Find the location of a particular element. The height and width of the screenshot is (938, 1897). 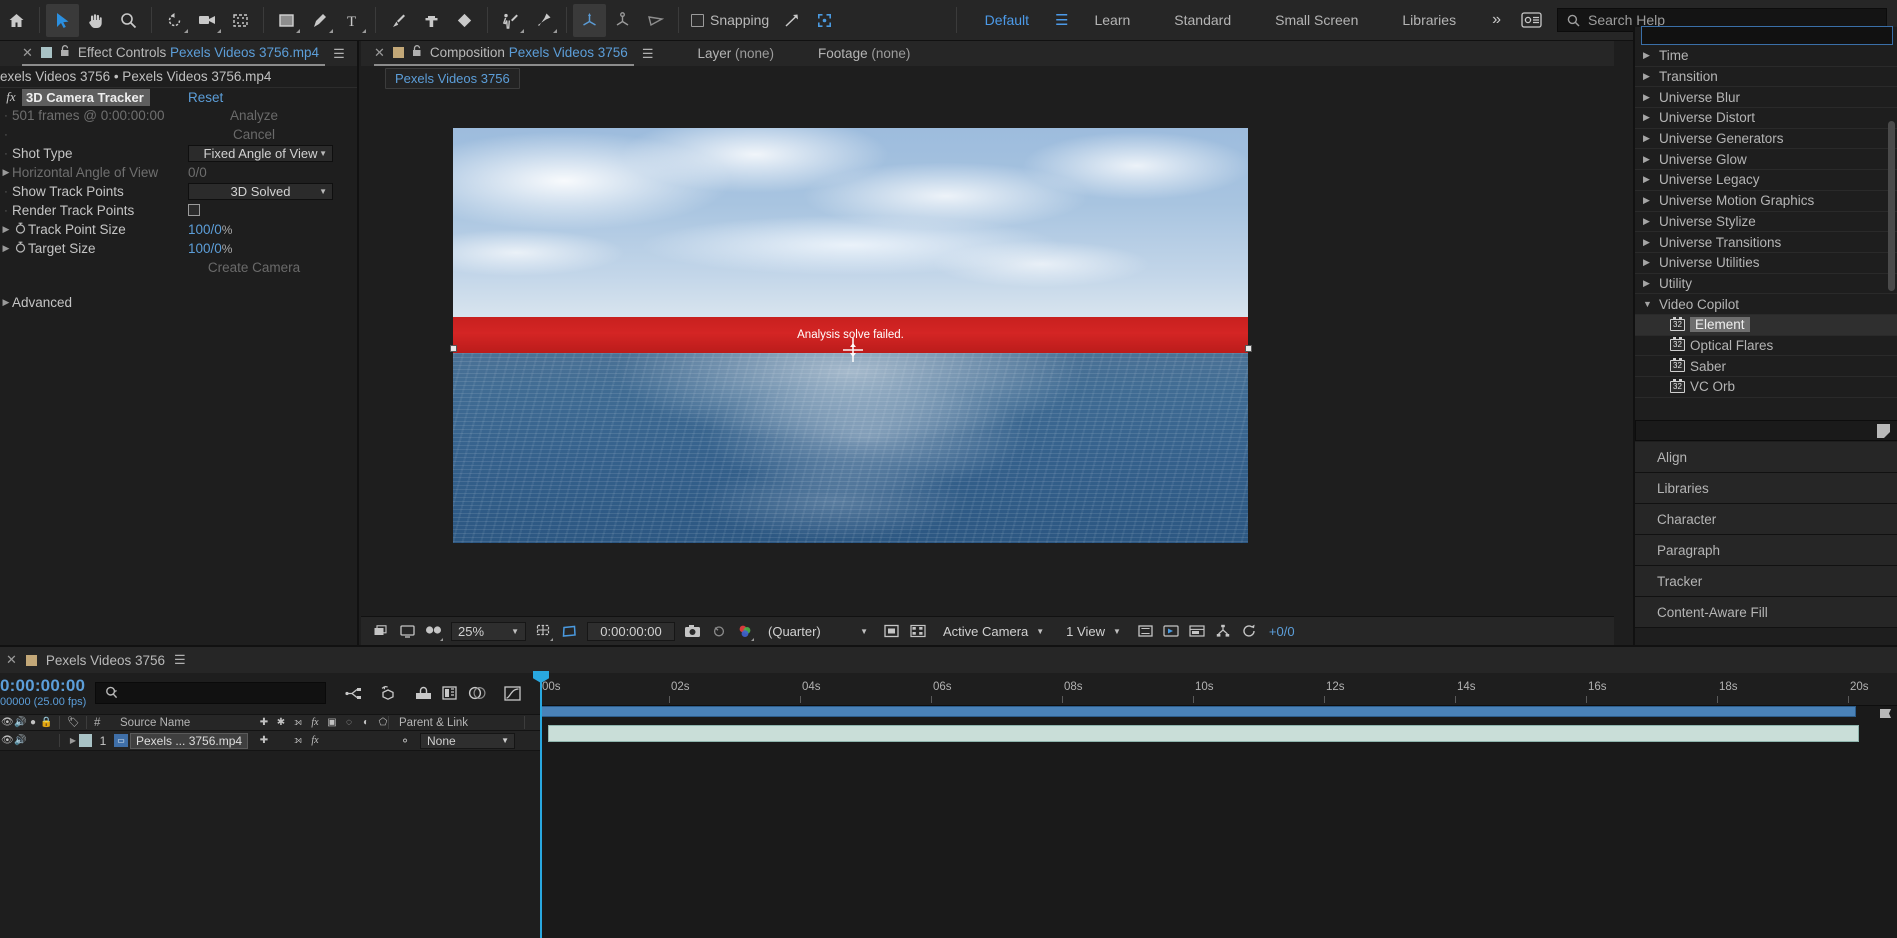

comp-marker-icon is located at coordinates (1886, 714).